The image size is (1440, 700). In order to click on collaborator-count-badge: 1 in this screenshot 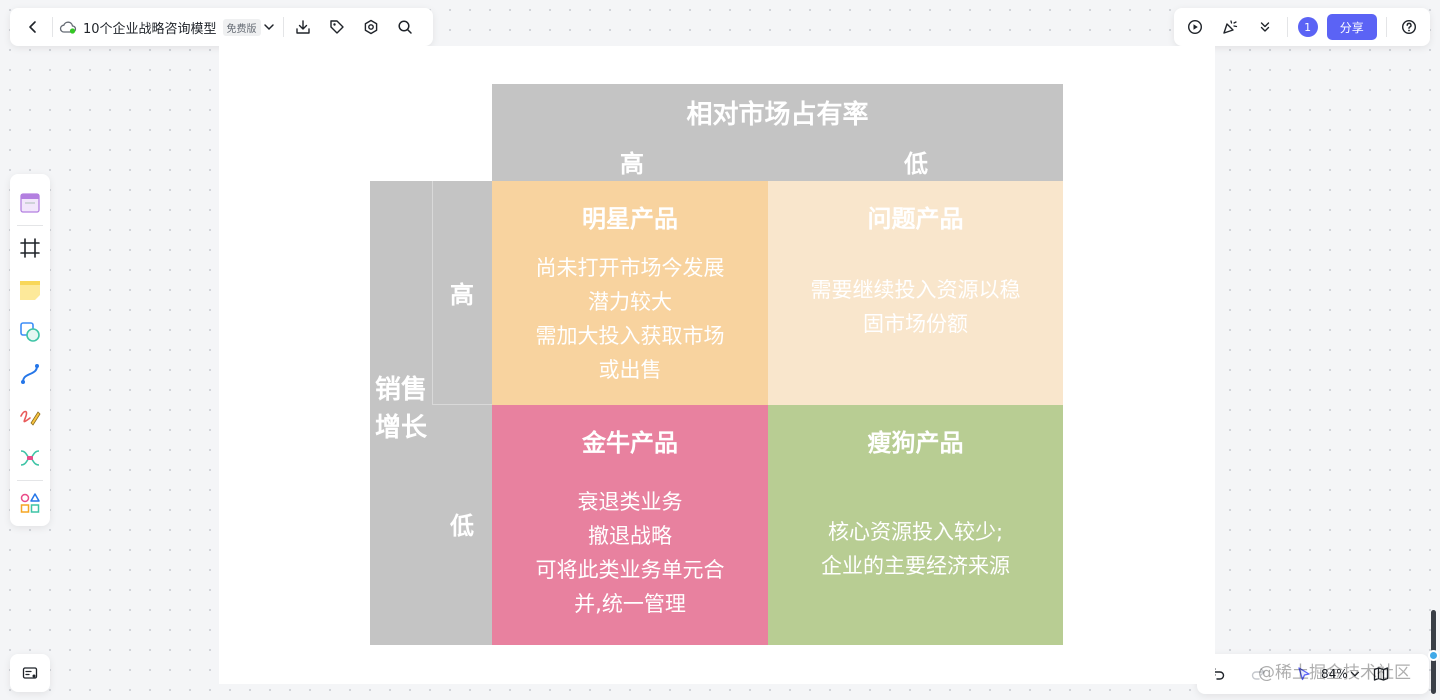, I will do `click(1307, 27)`.